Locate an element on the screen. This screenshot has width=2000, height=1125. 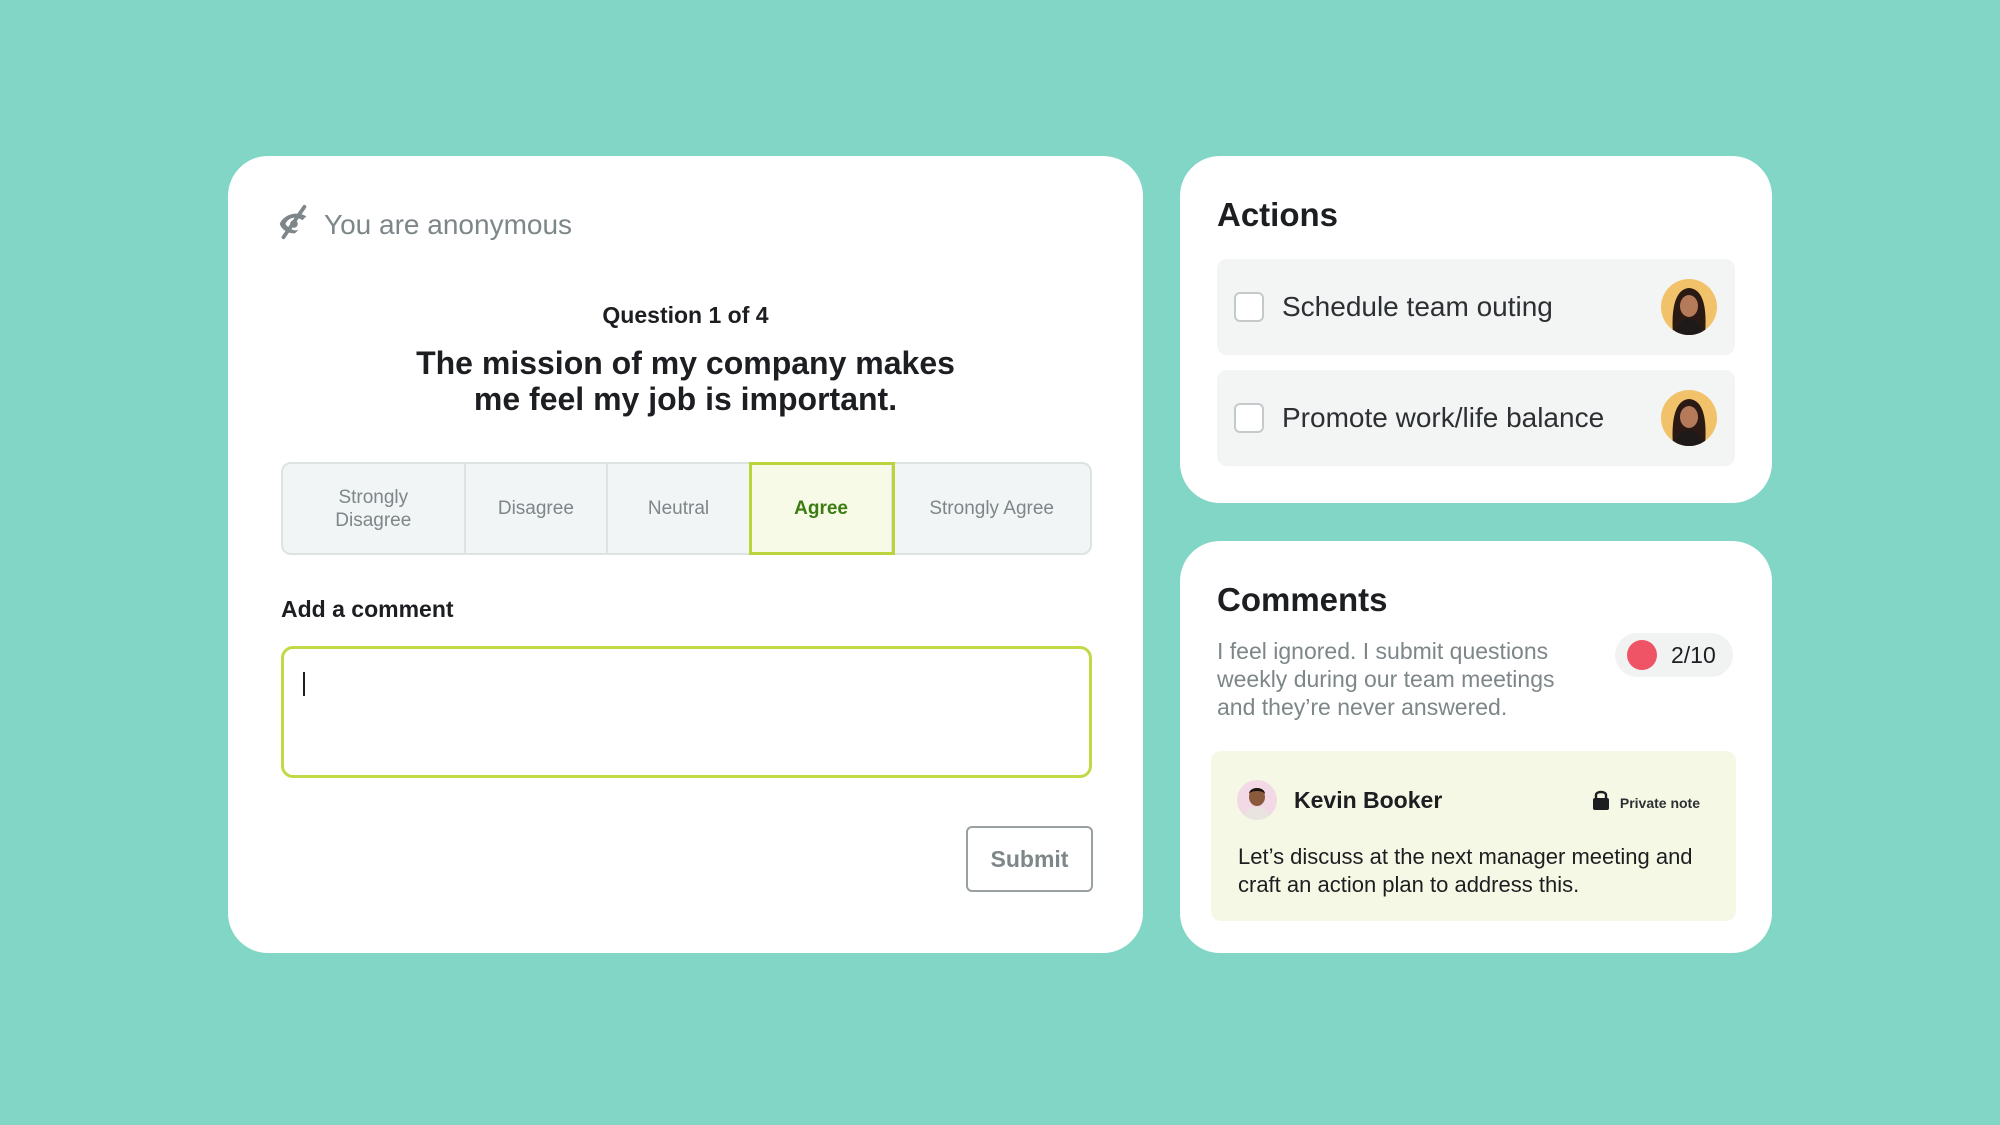
option-strongly-disagree: Strongly Disagree is located at coordinates (374, 508).